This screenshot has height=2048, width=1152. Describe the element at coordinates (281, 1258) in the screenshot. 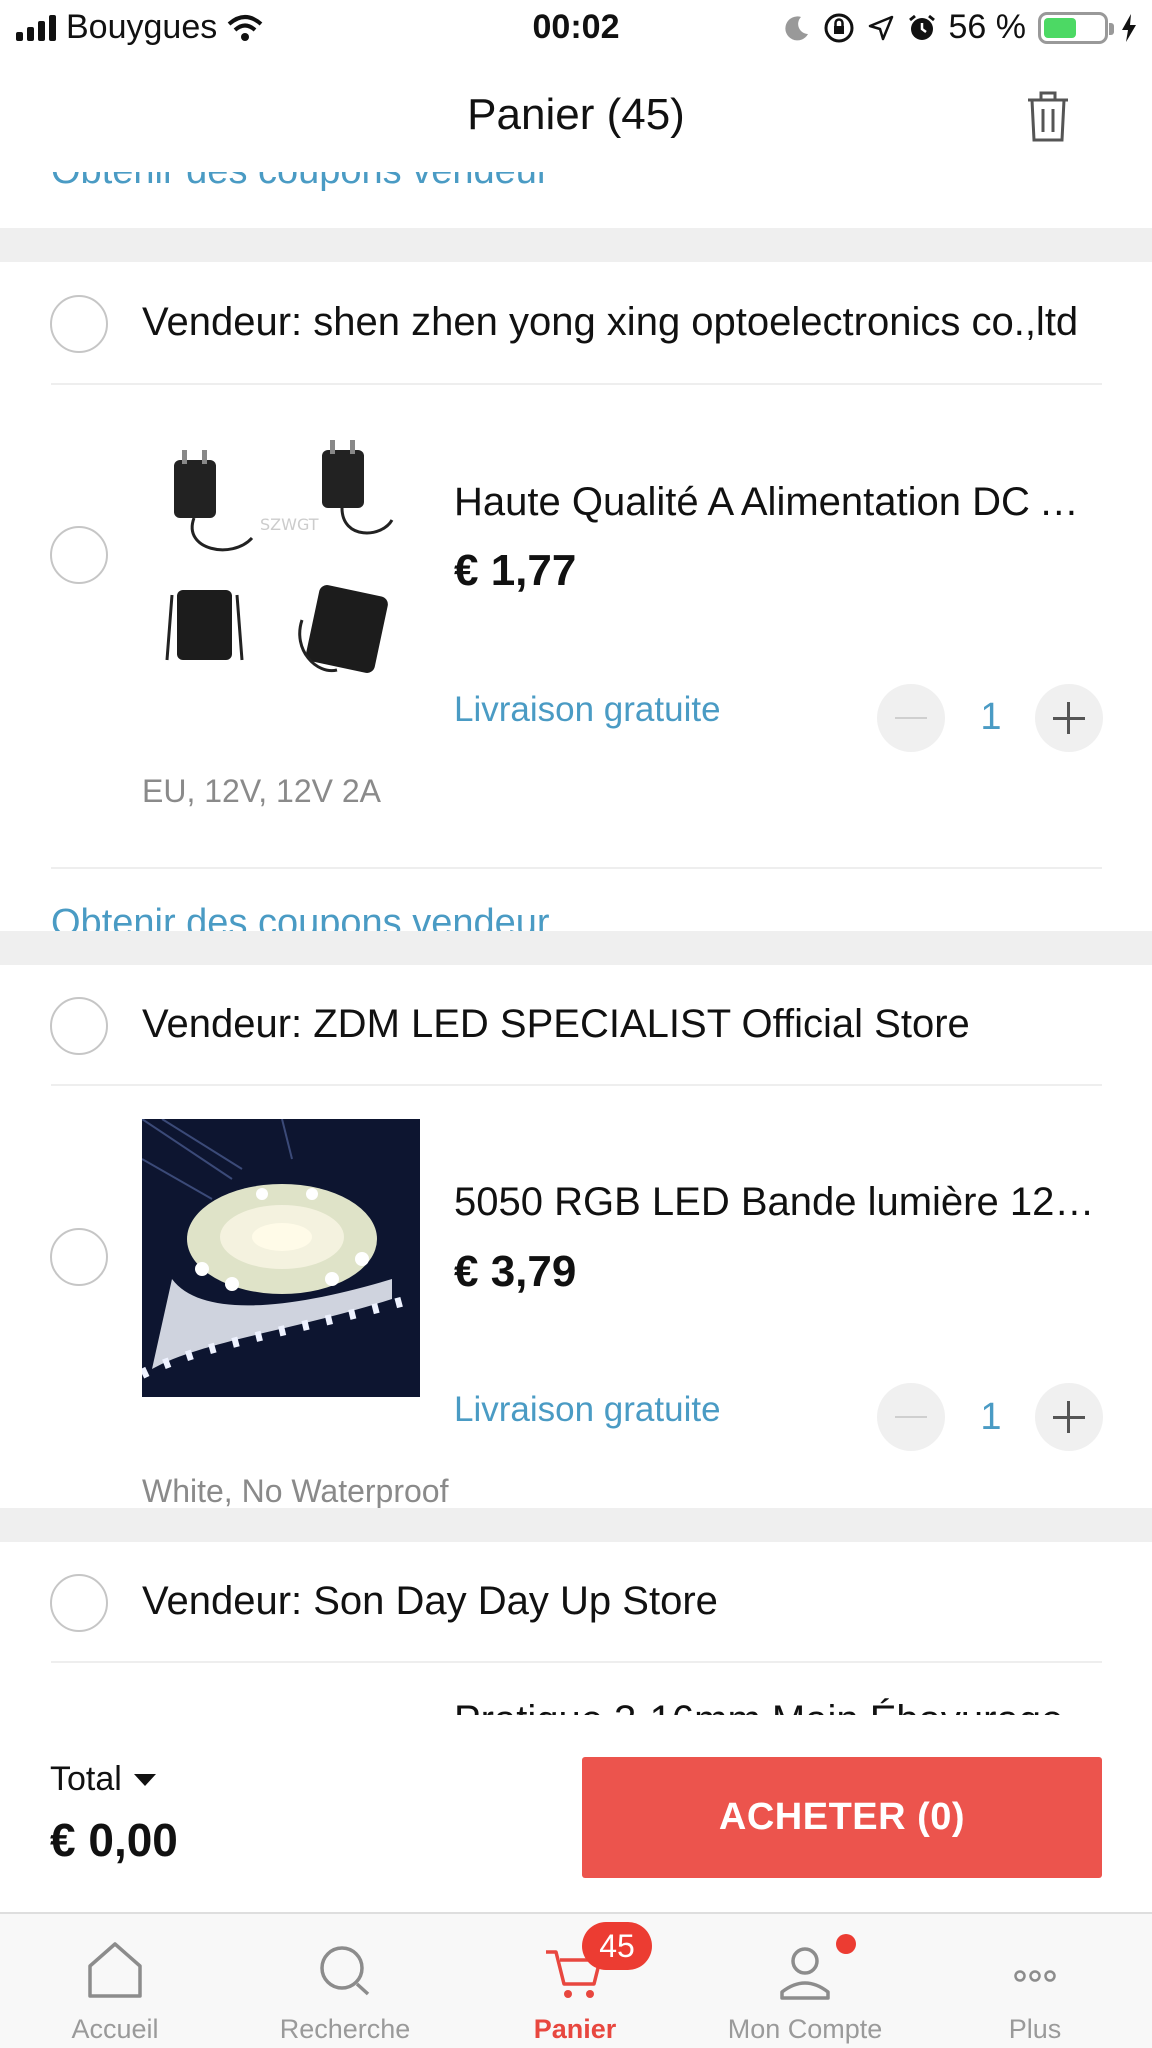

I see `product-image-led-strip` at that location.